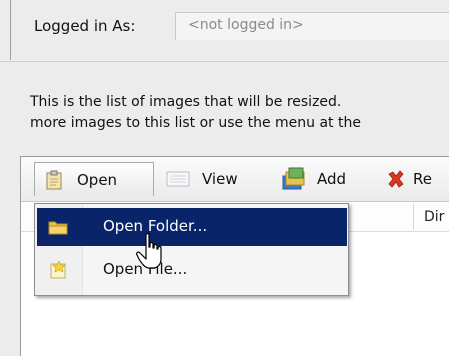  What do you see at coordinates (434, 217) in the screenshot?
I see `column-header-dir: Dir` at bounding box center [434, 217].